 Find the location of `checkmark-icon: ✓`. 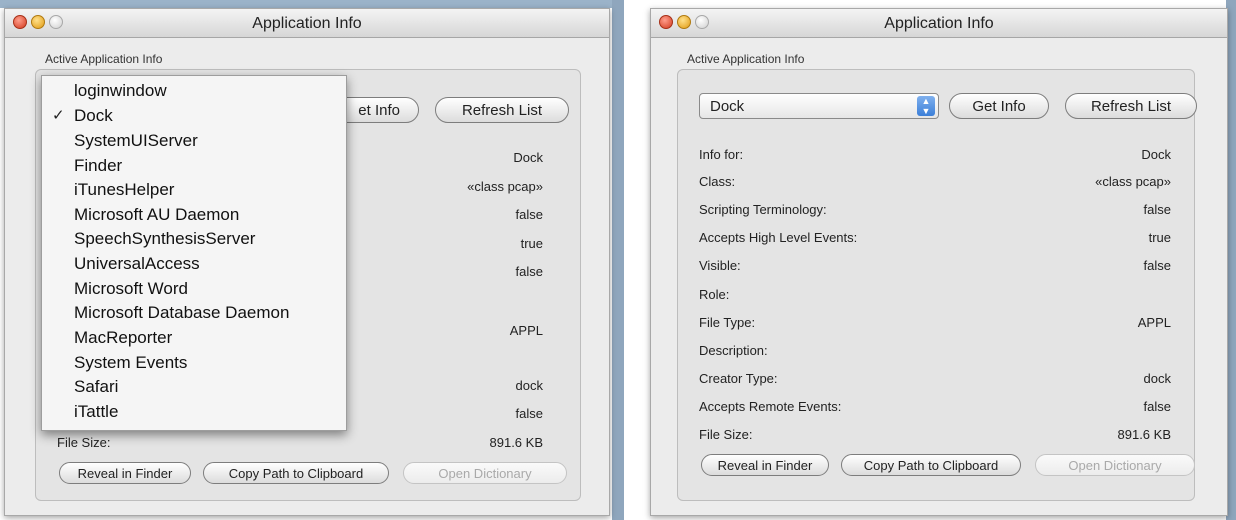

checkmark-icon: ✓ is located at coordinates (58, 115).